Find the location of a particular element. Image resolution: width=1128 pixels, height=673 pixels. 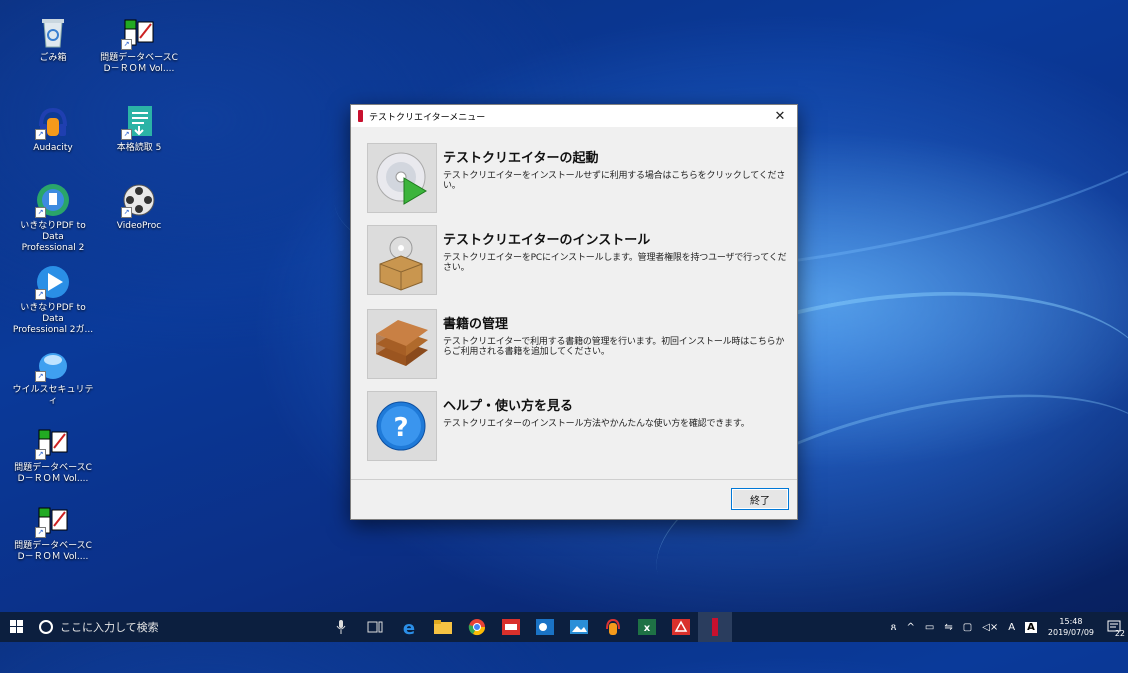

pdf-icon is located at coordinates (681, 627).